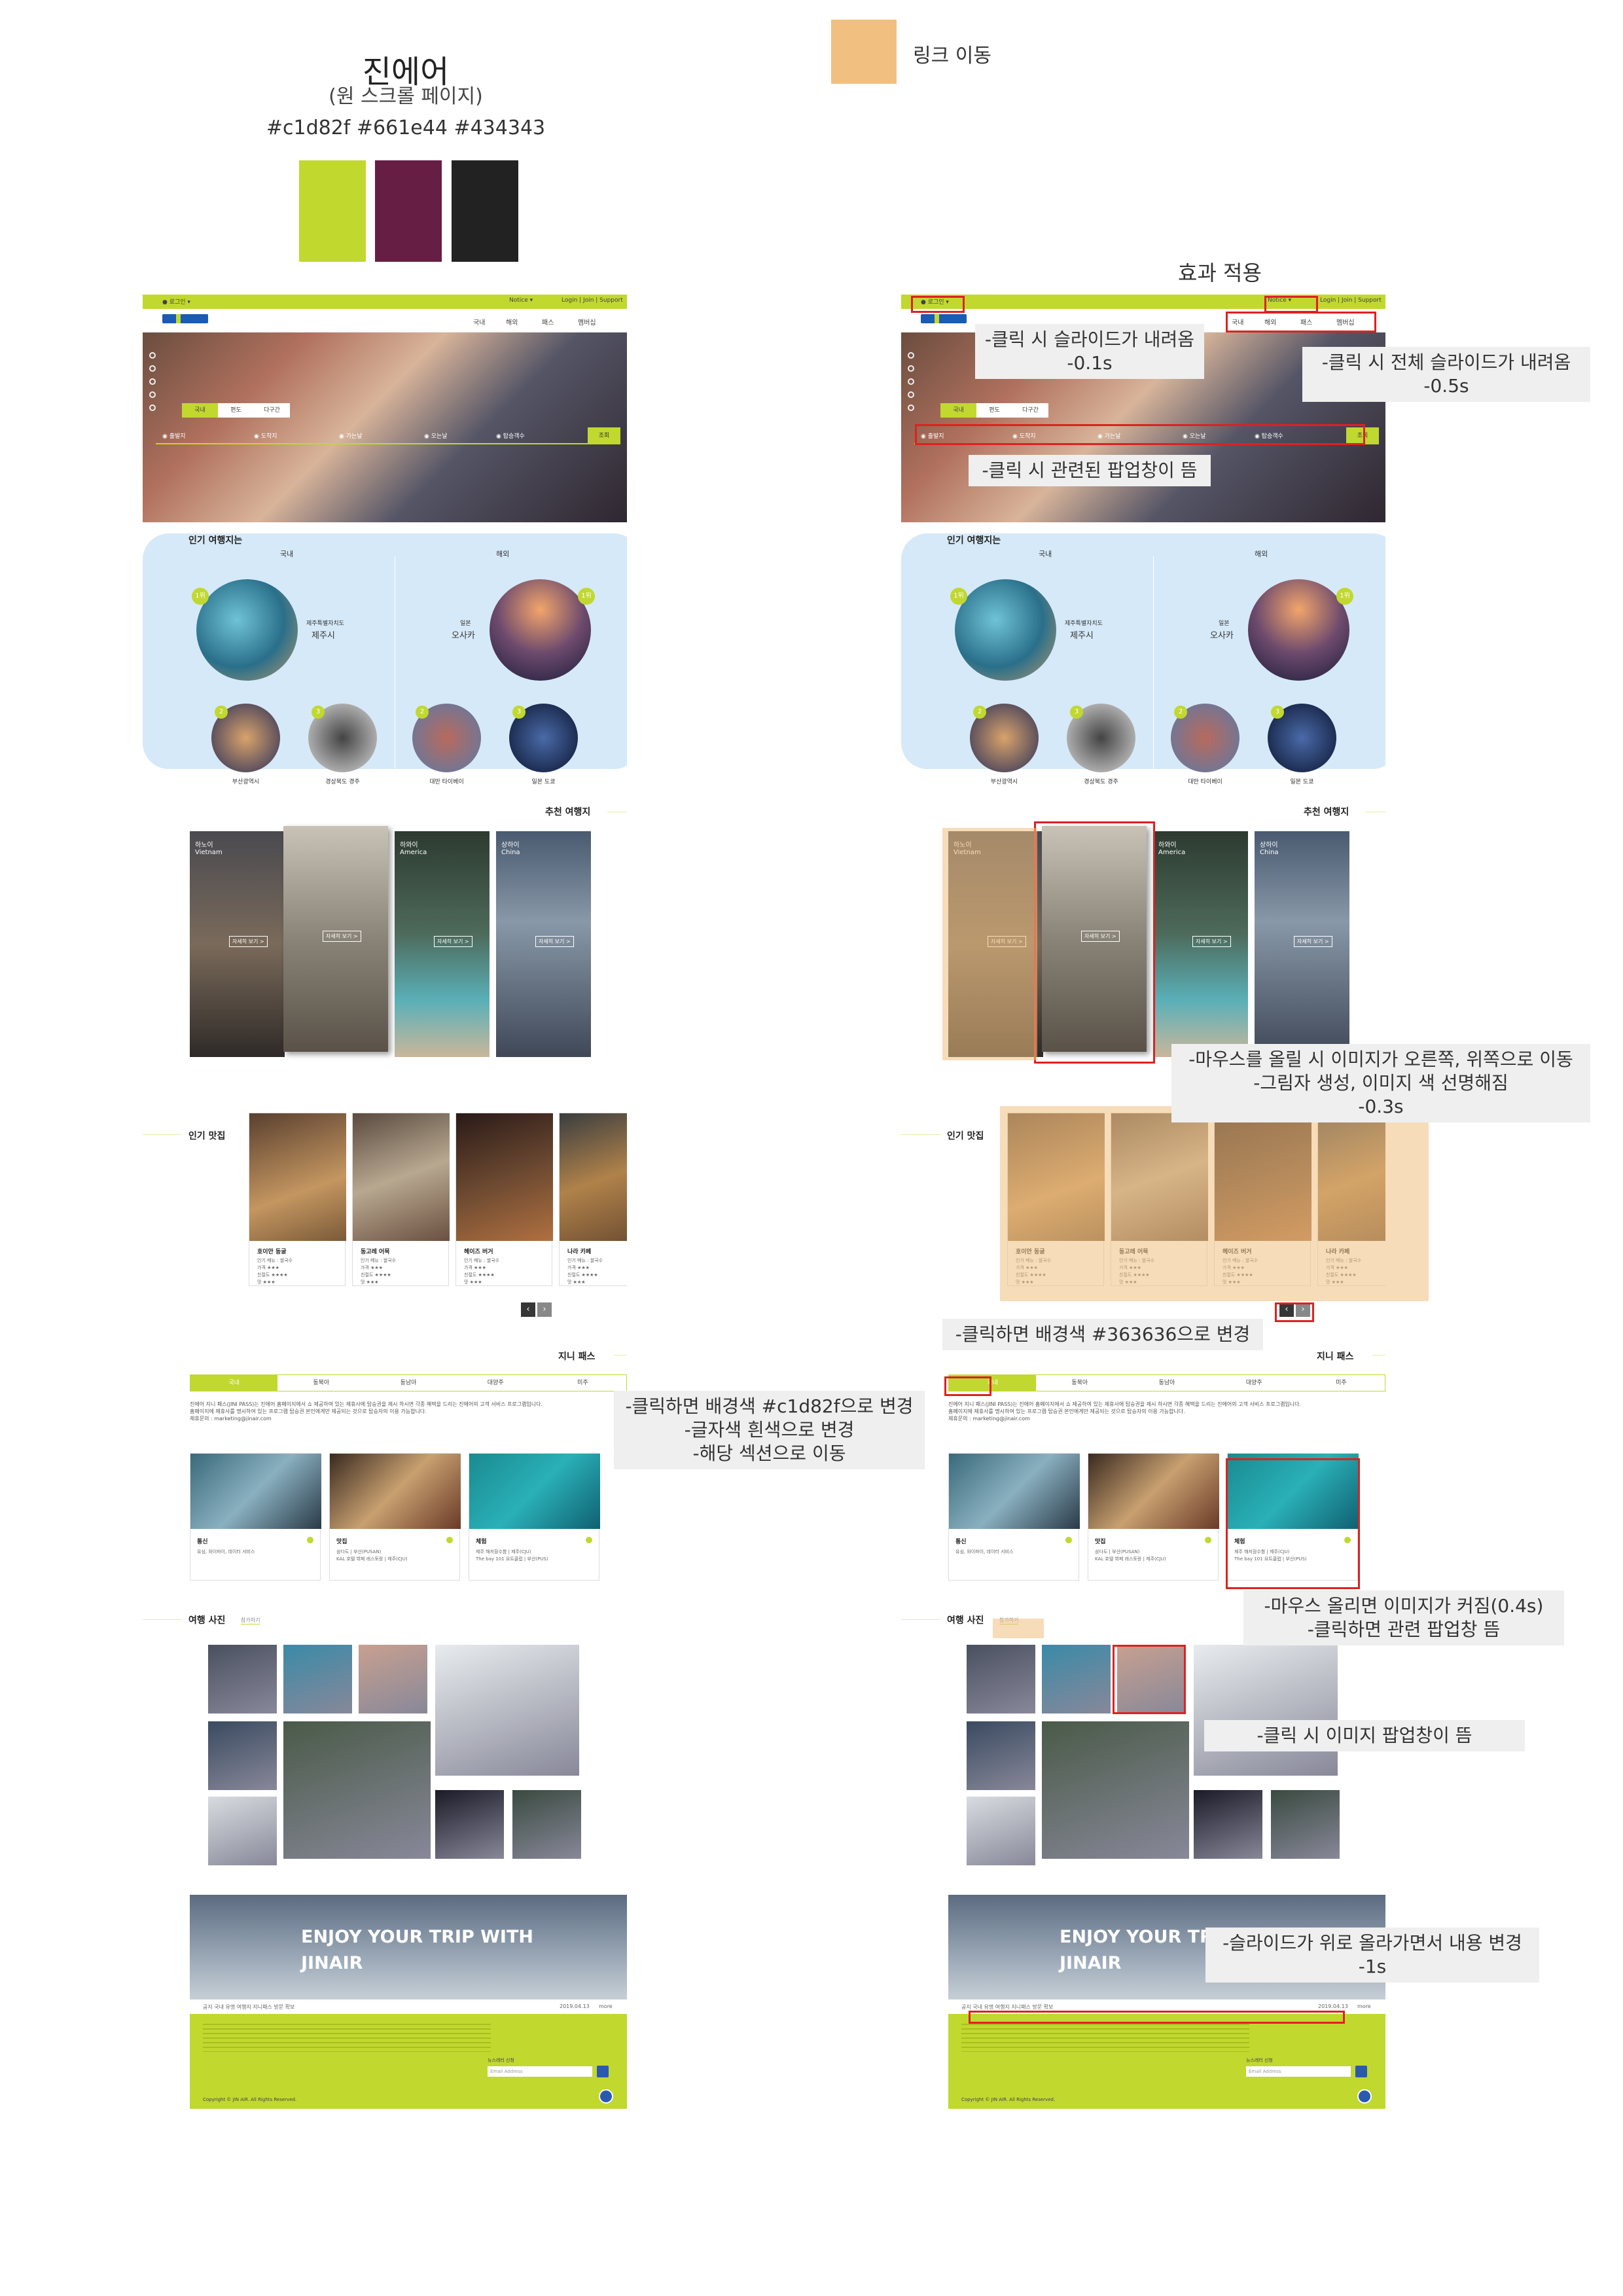 The width and height of the screenshot is (1623, 2296). I want to click on search-field: ◉ 출발지, so click(174, 435).